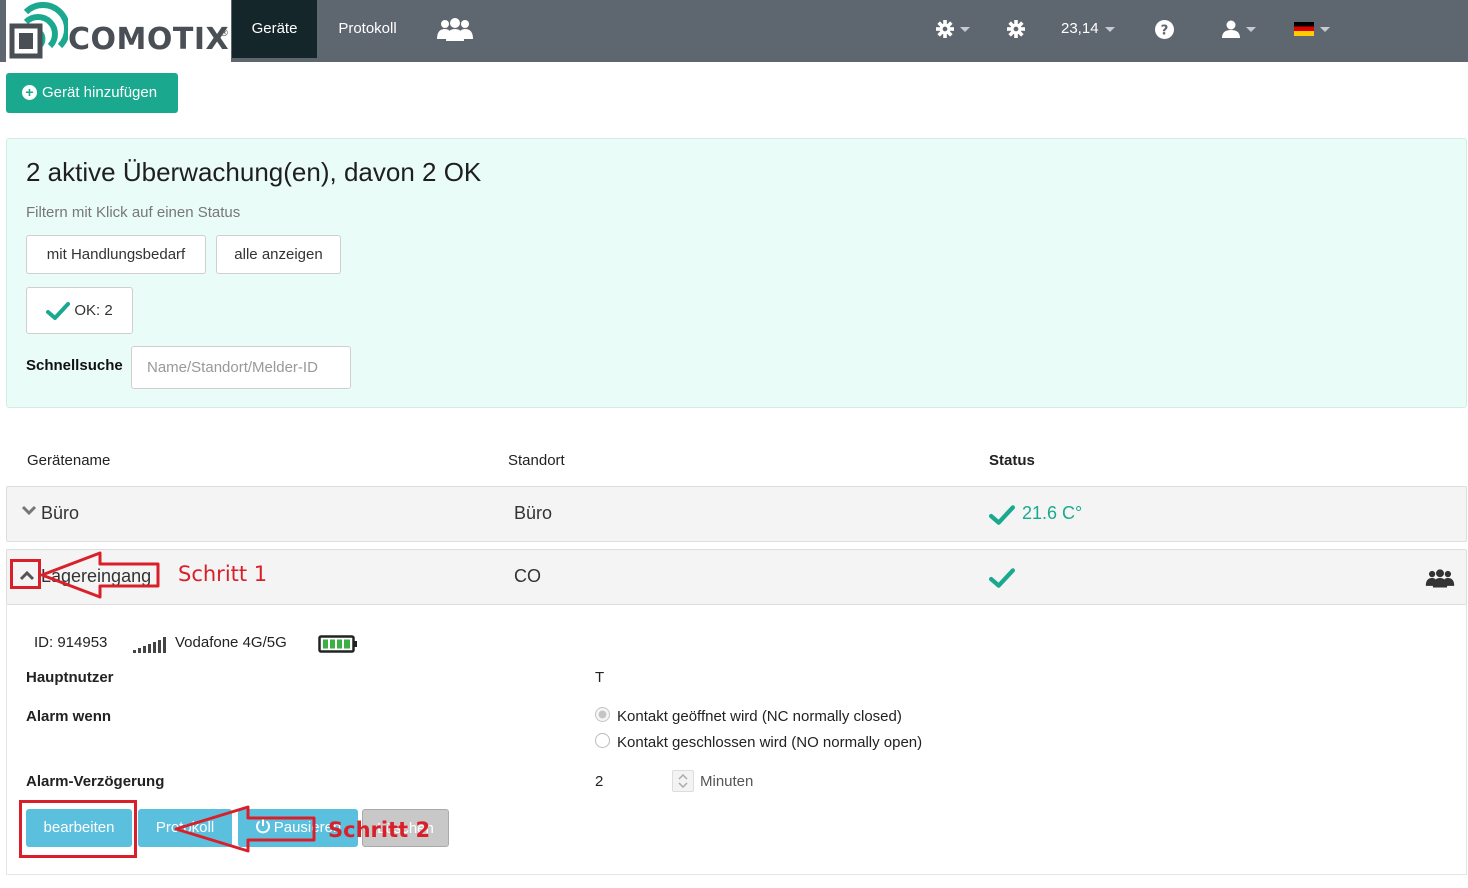 This screenshot has width=1468, height=888. Describe the element at coordinates (100, 575) in the screenshot. I see `step1-arrow-icon` at that location.